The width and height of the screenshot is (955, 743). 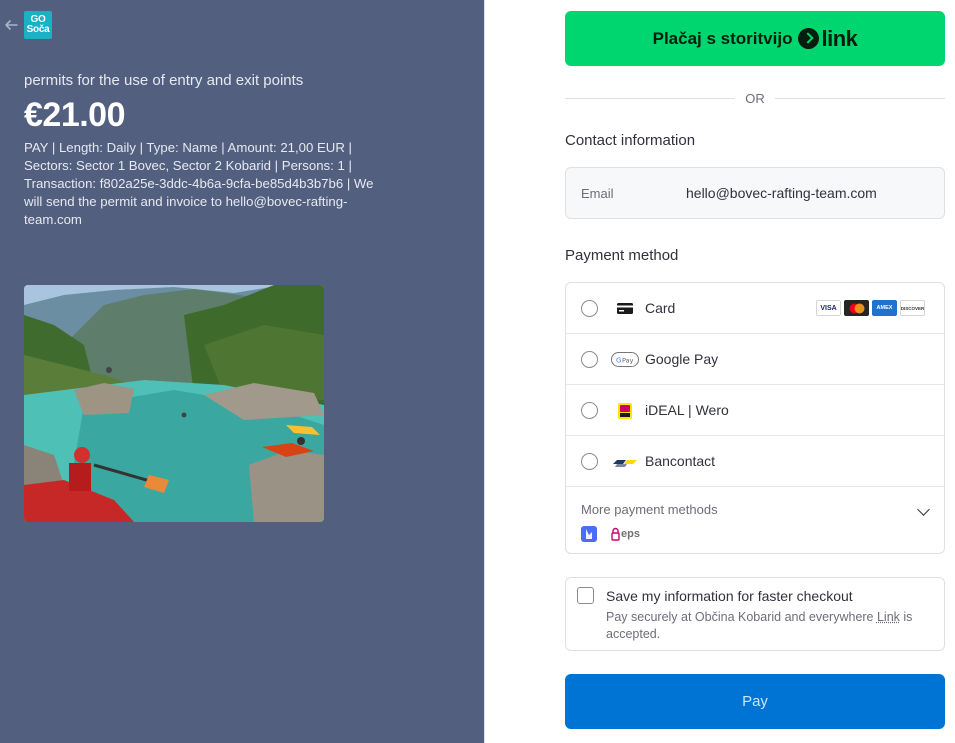 What do you see at coordinates (781, 193) in the screenshot?
I see `email-value: hello@bovec-rafting-team.com` at bounding box center [781, 193].